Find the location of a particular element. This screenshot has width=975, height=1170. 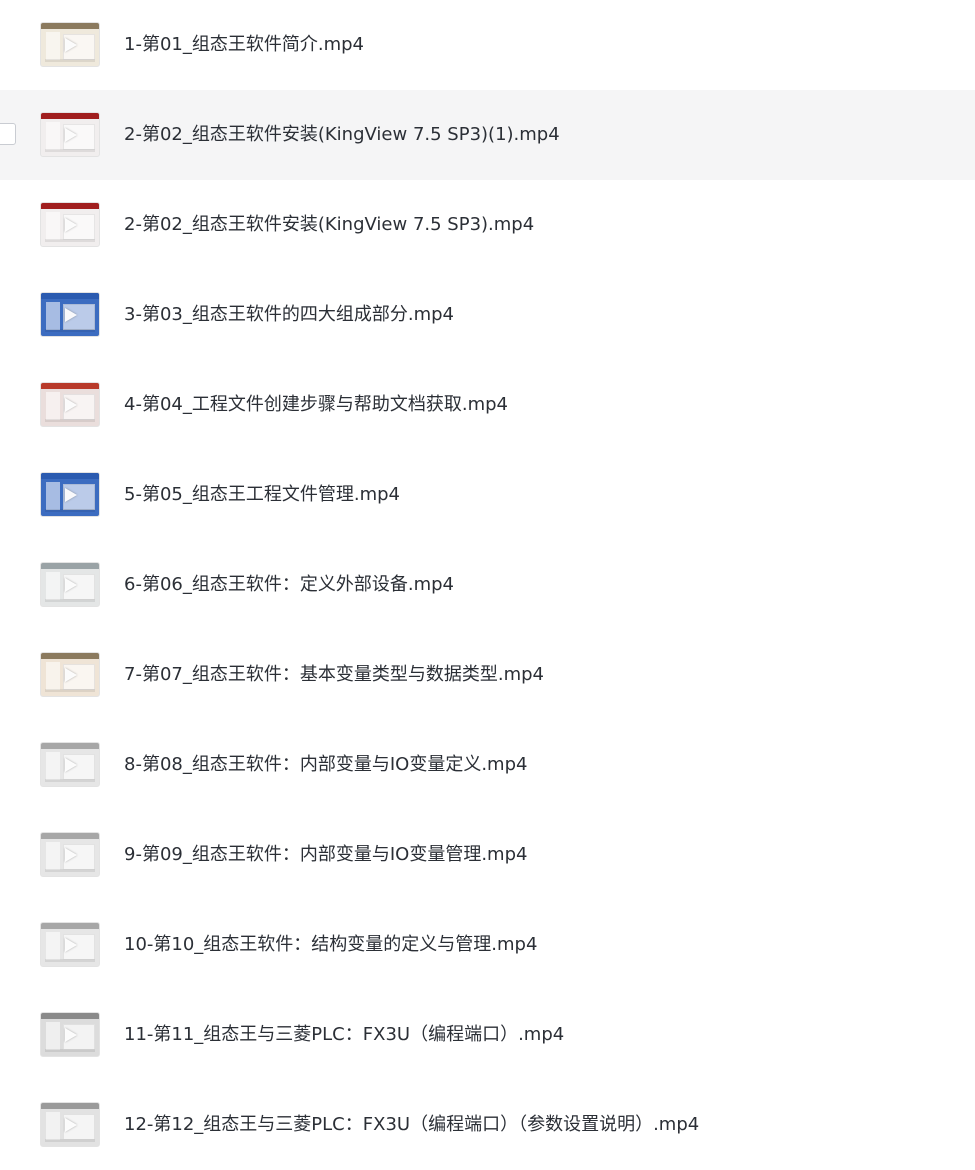

file-name: 4-第04_工程文件创建步骤与帮助文档获取.mp4 is located at coordinates (316, 405).